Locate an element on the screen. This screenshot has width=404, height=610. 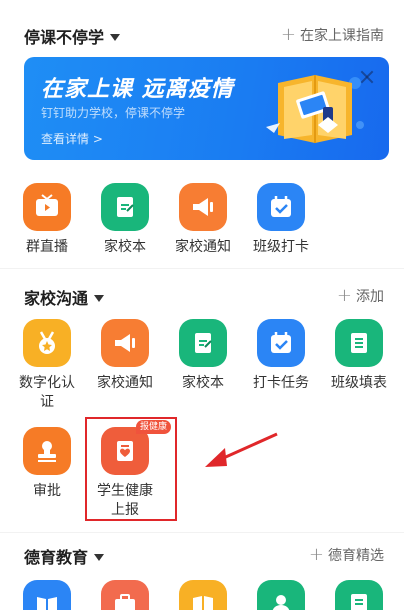
book-icon is located at coordinates (47, 603).